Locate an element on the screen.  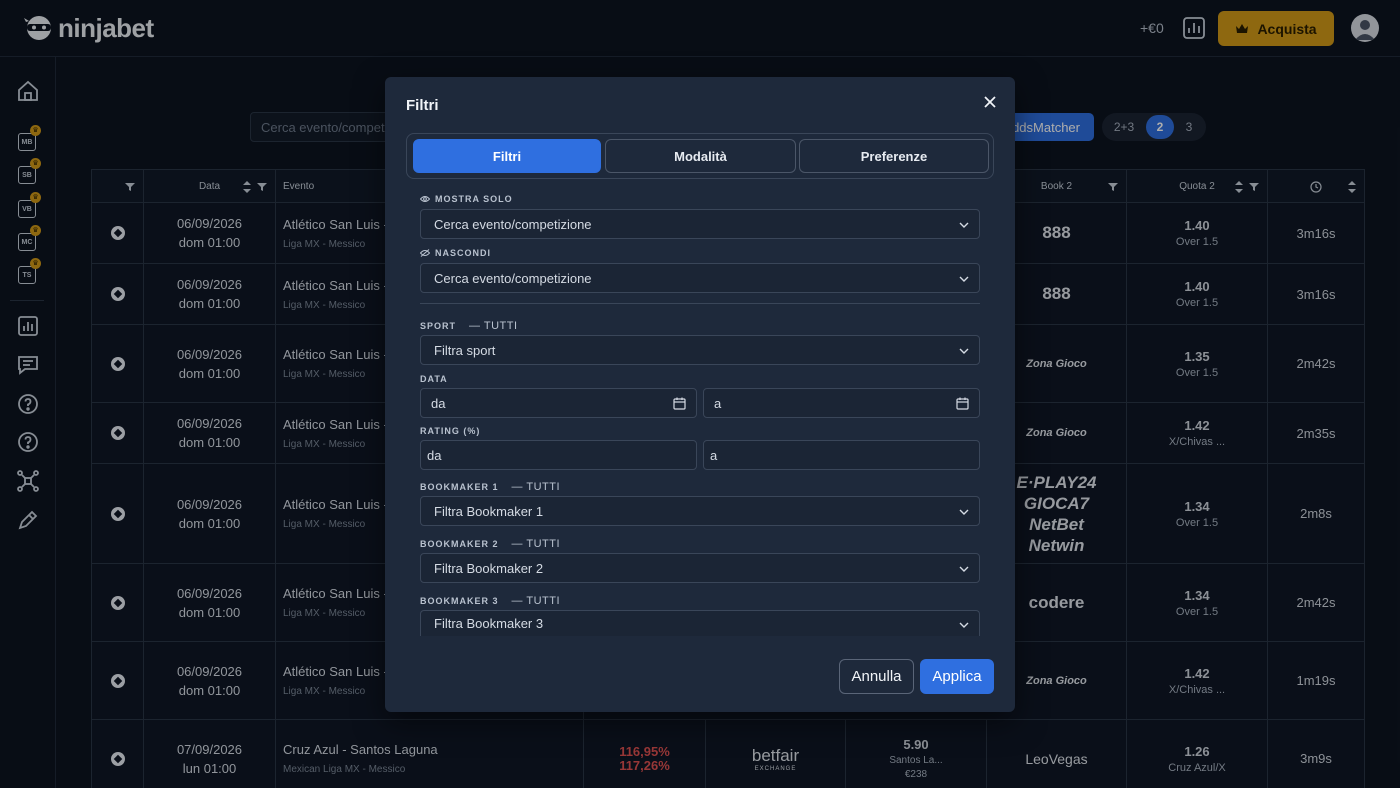
sport-all-text: — TUTTI is located at coordinates (493, 326).